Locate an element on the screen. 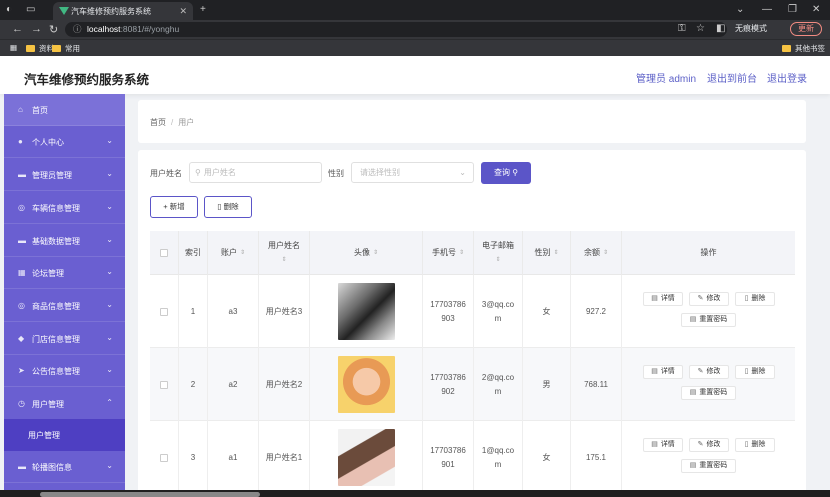 The height and width of the screenshot is (497, 830). gender-select: 请选择性别 ⌄ is located at coordinates (412, 172).